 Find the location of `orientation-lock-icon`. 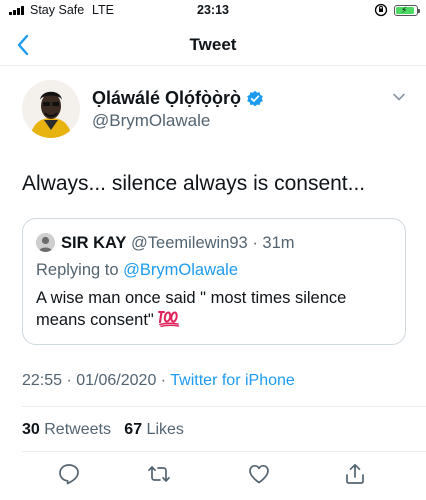

orientation-lock-icon is located at coordinates (381, 10).